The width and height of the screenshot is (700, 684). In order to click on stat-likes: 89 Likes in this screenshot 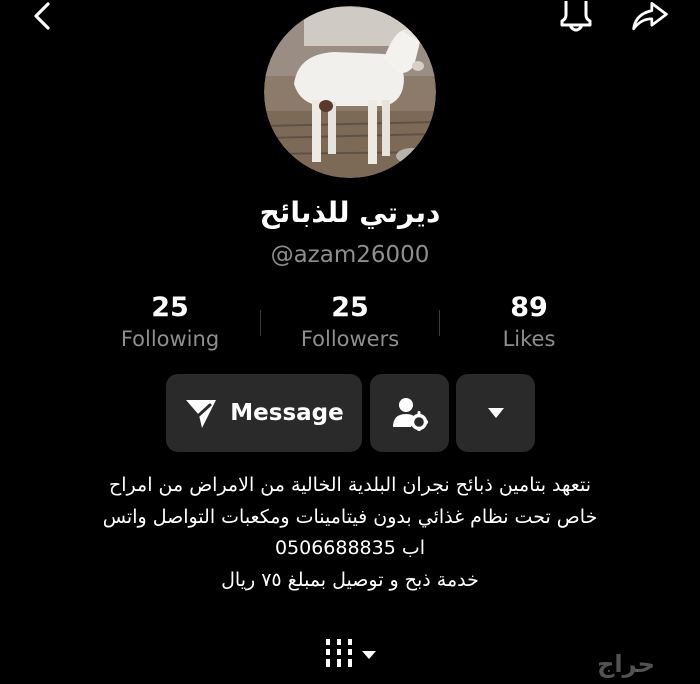, I will do `click(529, 323)`.